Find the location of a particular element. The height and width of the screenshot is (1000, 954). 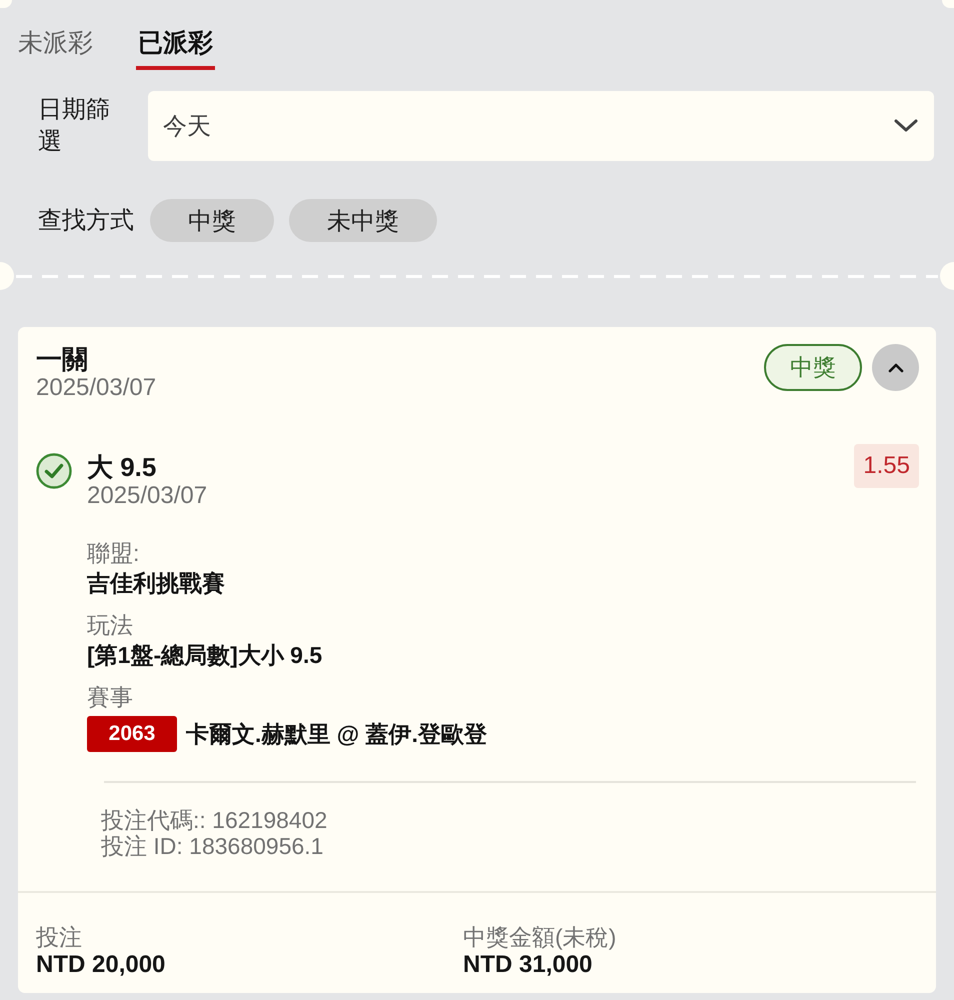

bet-date: 2025/03/07 is located at coordinates (96, 388).